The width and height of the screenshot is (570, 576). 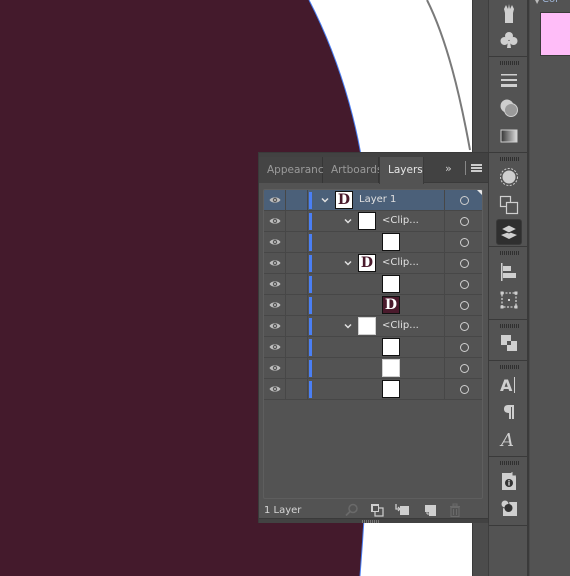 What do you see at coordinates (509, 439) in the screenshot?
I see `opentype-icon: A` at bounding box center [509, 439].